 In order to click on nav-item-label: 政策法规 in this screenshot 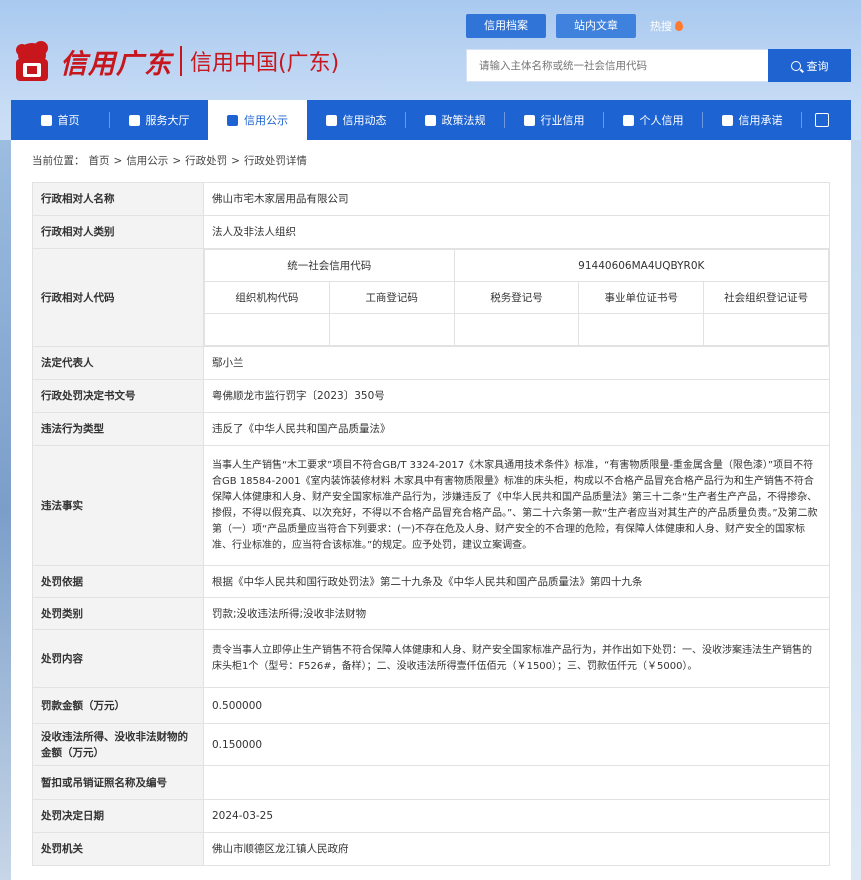, I will do `click(463, 120)`.